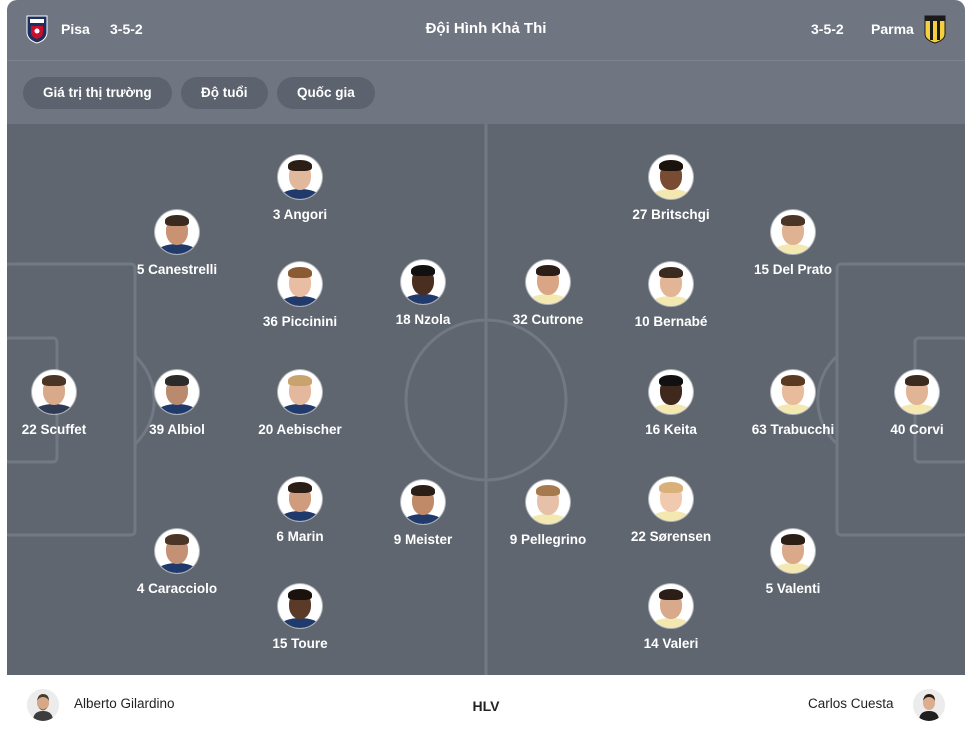  What do you see at coordinates (671, 321) in the screenshot?
I see `player-label: 10 Bernabé` at bounding box center [671, 321].